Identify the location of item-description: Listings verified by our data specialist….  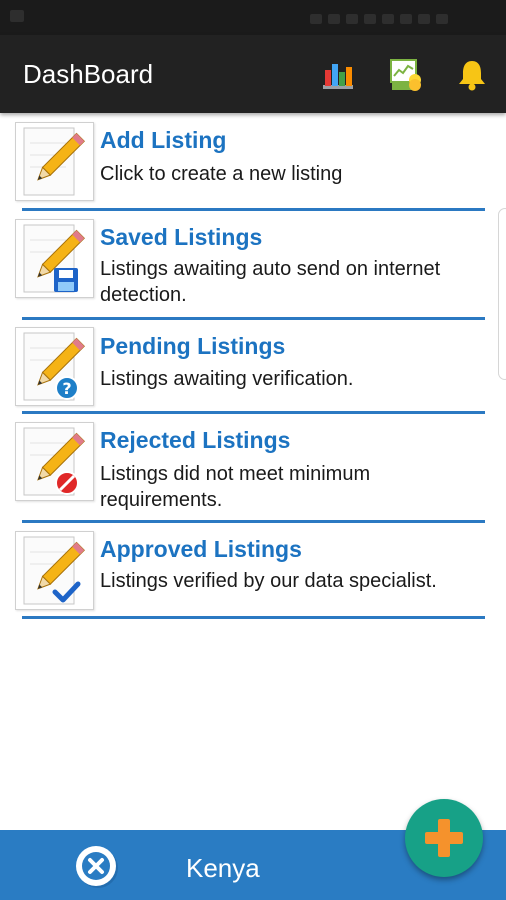
(268, 581).